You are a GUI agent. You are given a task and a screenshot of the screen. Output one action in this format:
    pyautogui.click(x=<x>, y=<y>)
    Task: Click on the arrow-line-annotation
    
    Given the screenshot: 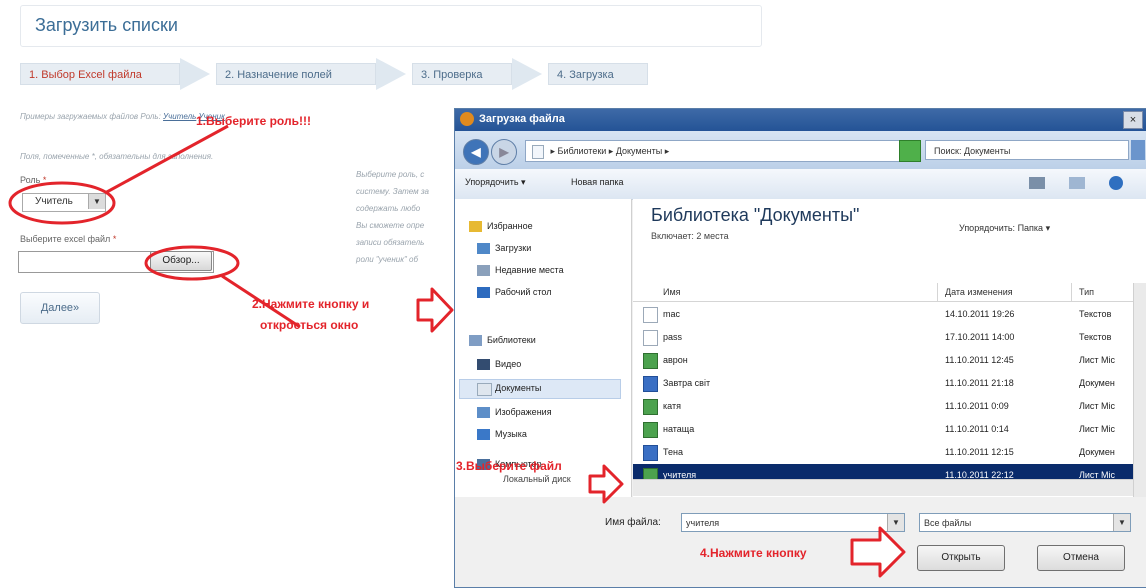 What is the action you would take?
    pyautogui.click(x=166, y=159)
    